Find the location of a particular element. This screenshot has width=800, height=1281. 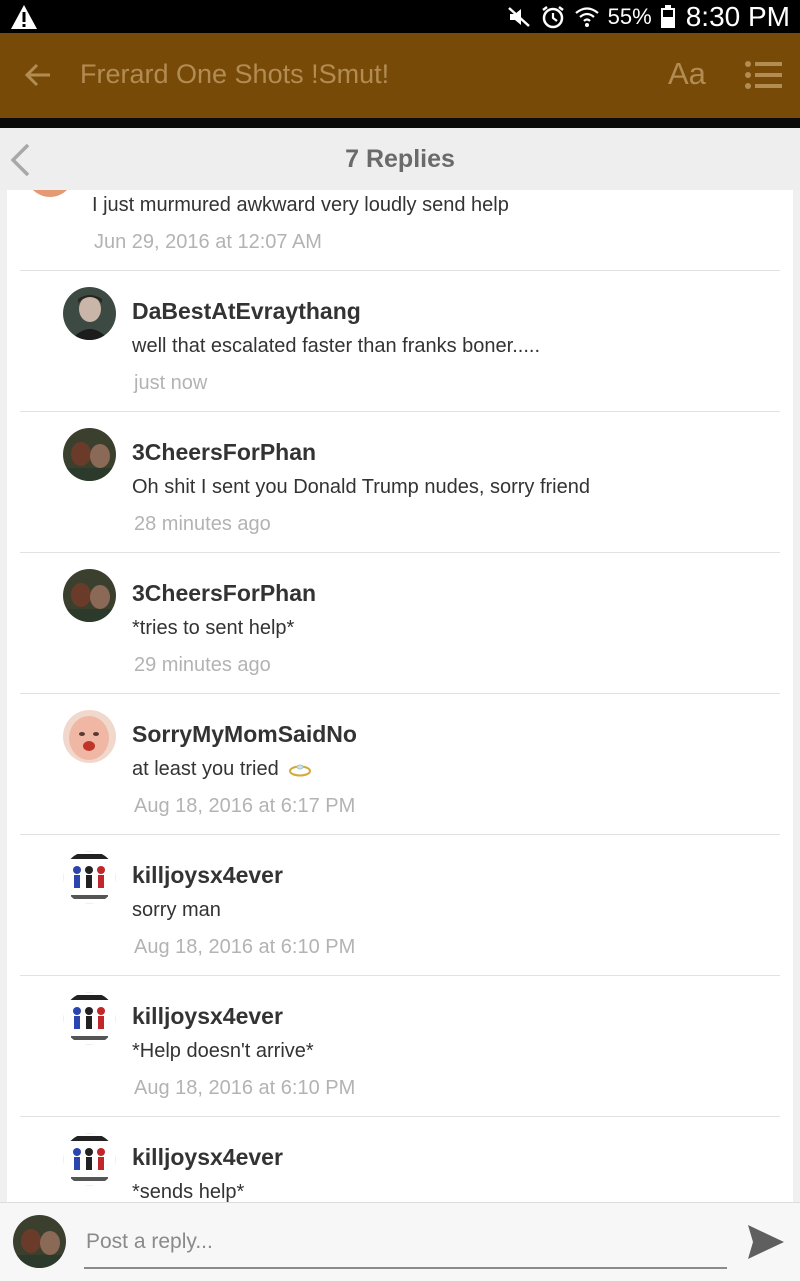

app-bar-shadow is located at coordinates (400, 123).